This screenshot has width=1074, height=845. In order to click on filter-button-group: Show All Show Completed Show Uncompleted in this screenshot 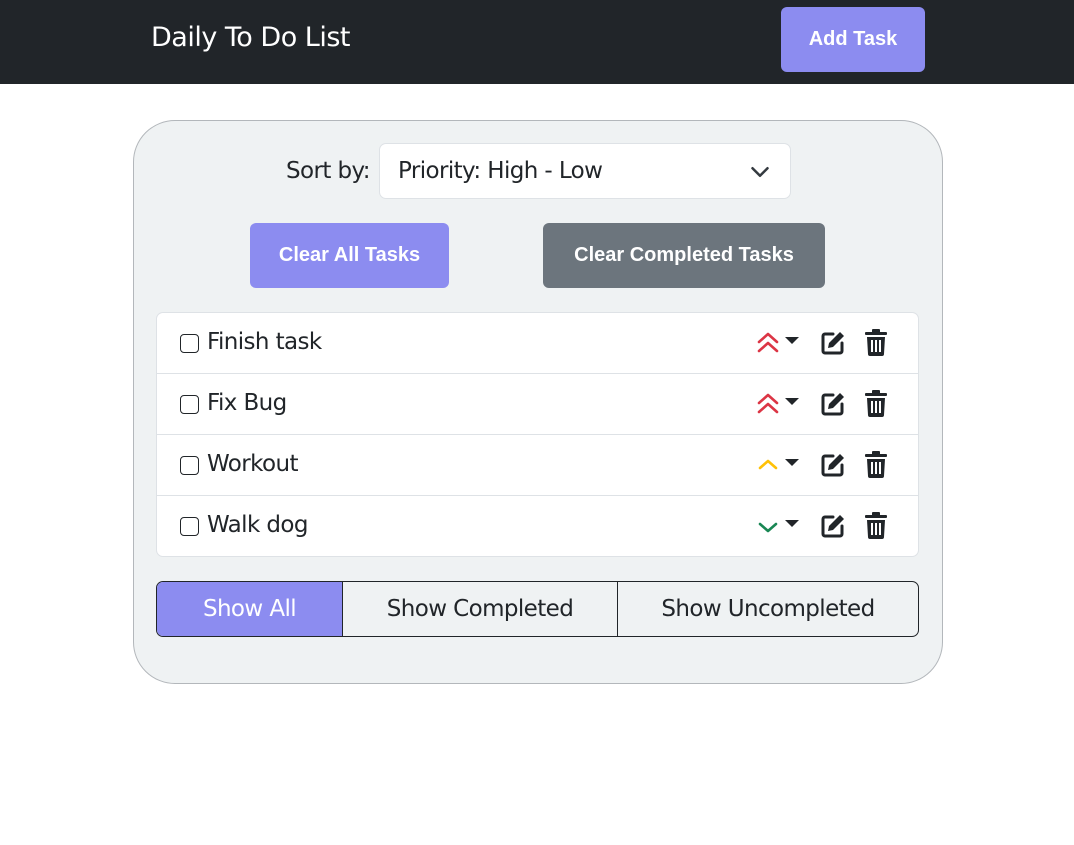, I will do `click(537, 609)`.